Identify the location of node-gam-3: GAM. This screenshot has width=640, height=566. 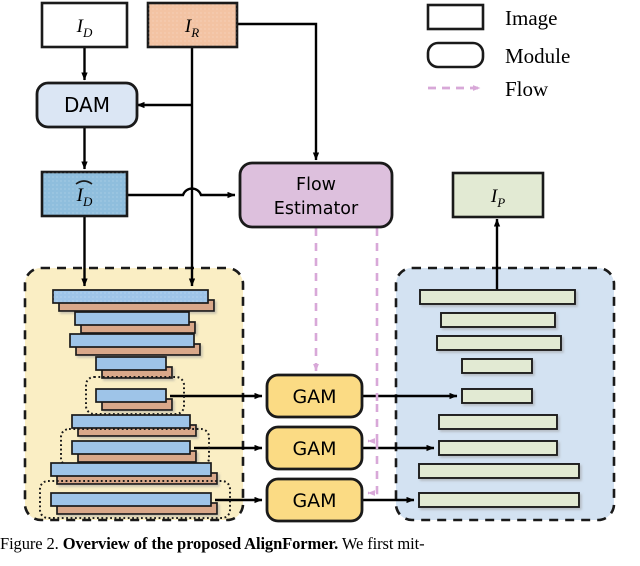
(314, 500).